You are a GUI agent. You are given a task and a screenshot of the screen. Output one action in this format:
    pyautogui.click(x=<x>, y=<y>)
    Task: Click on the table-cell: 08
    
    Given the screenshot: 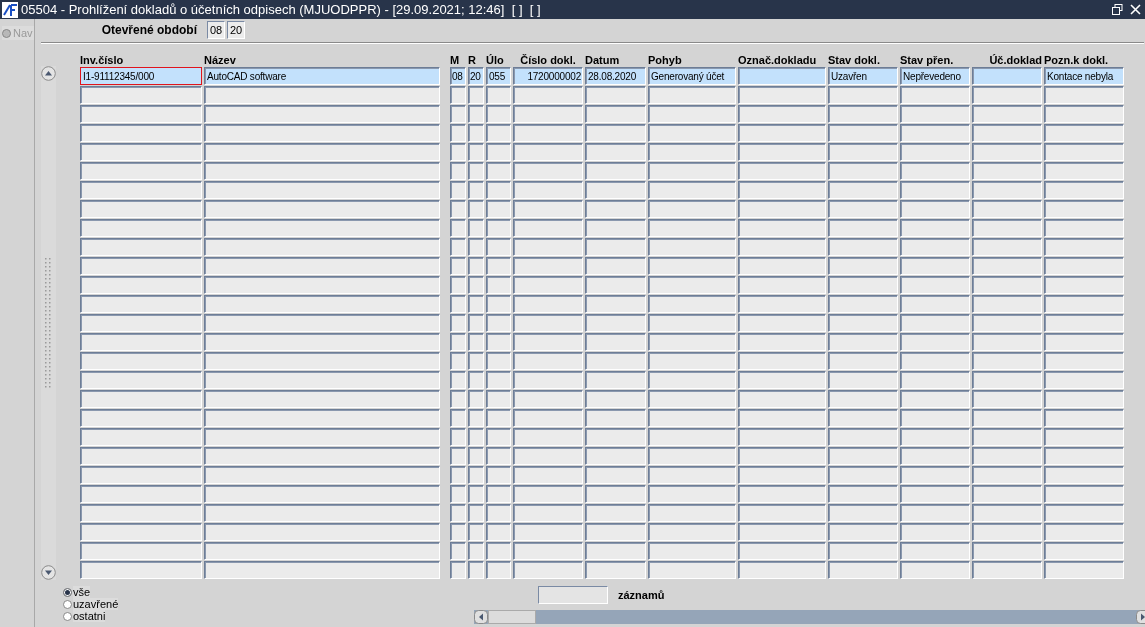 What is the action you would take?
    pyautogui.click(x=458, y=76)
    